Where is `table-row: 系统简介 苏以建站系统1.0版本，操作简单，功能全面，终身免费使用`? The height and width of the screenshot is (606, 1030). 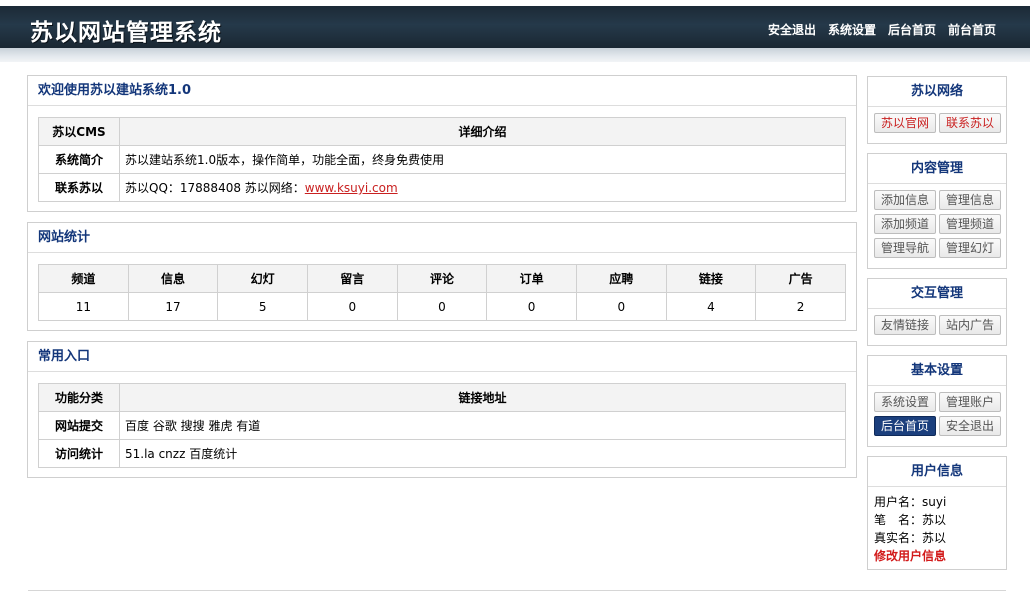
table-row: 系统简介 苏以建站系统1.0版本，操作简单，功能全面，终身免费使用 is located at coordinates (442, 159).